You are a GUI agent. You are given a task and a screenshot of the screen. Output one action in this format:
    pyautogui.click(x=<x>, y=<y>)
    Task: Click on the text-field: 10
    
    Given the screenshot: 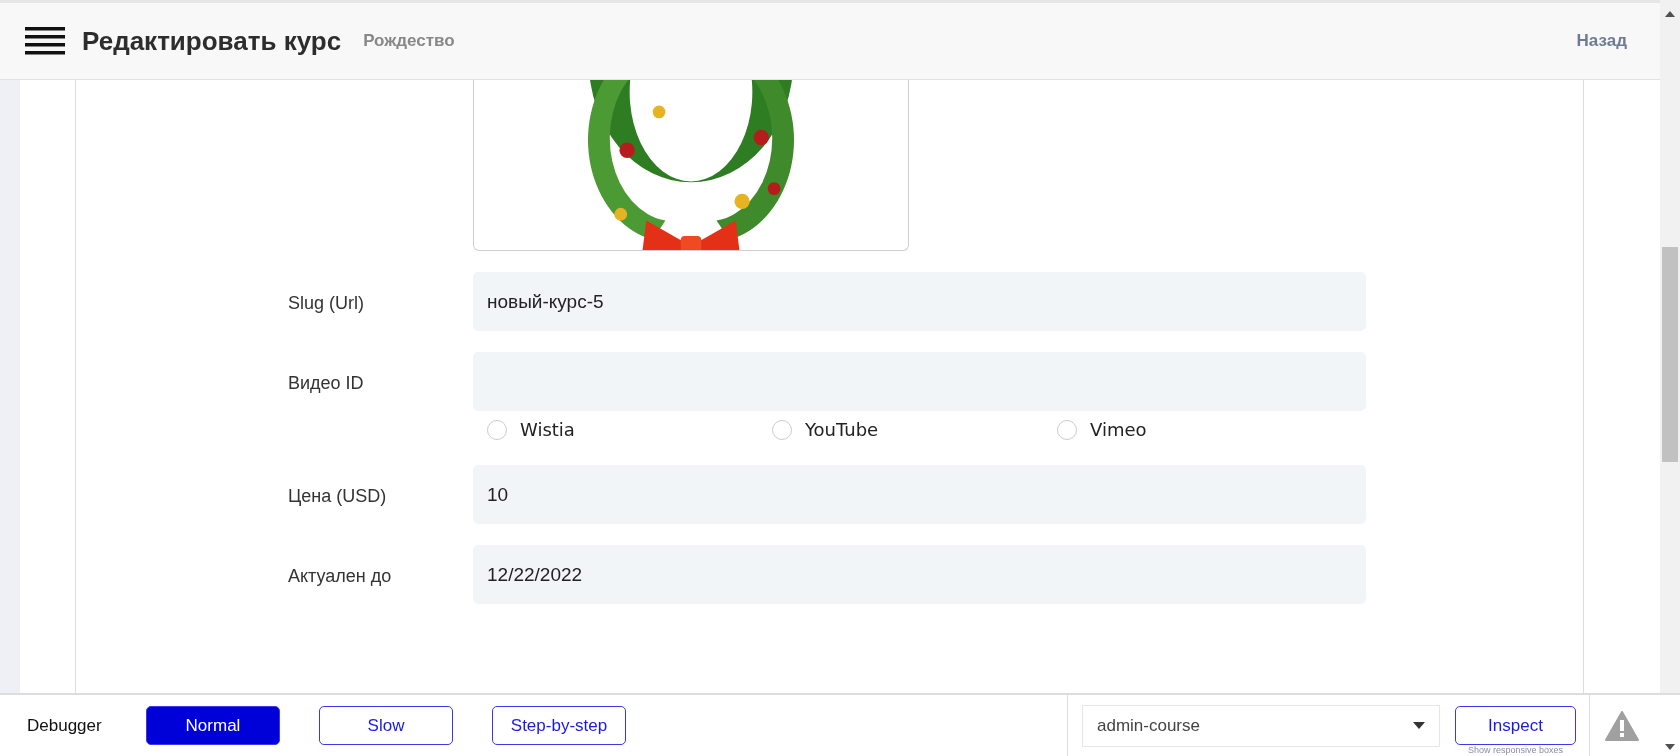 What is the action you would take?
    pyautogui.click(x=919, y=494)
    